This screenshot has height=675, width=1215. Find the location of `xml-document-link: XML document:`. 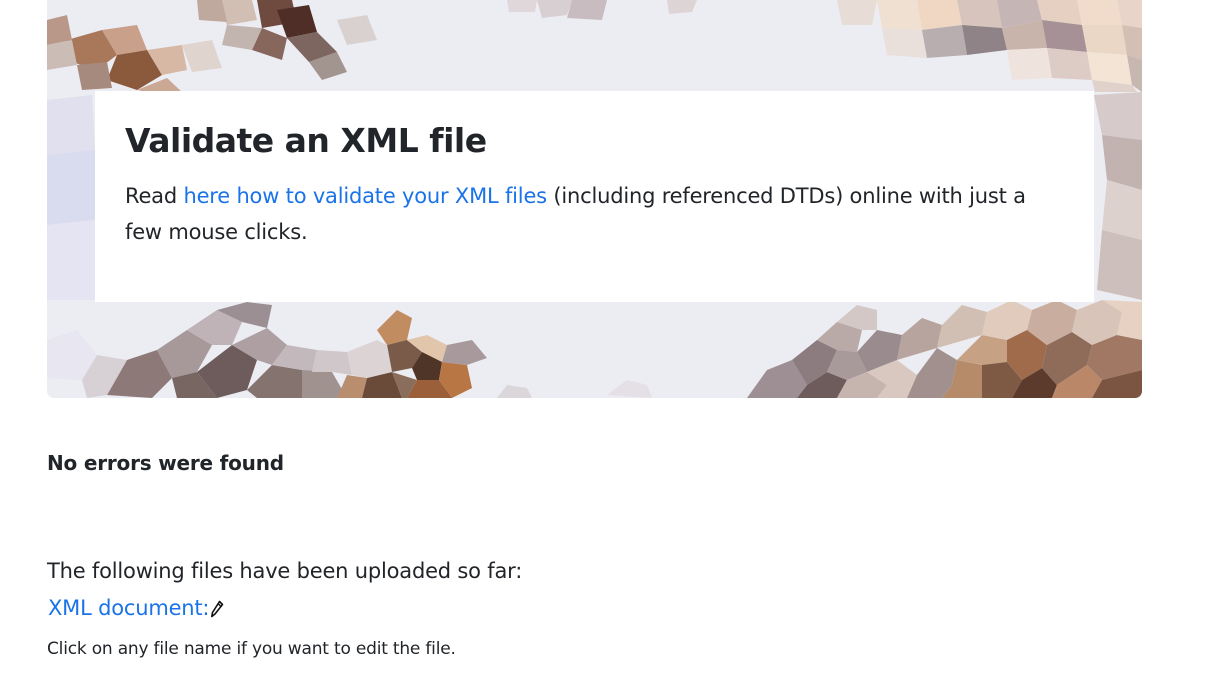

xml-document-link: XML document: is located at coordinates (136, 609).